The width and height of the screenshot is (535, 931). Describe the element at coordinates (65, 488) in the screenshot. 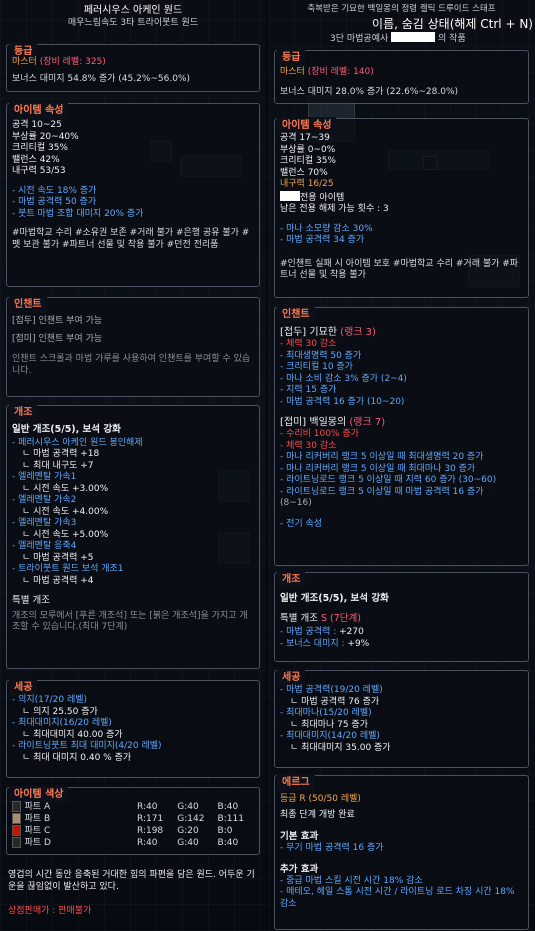

I see `reforge-line: ㄴ 시전 속도 +3.00%` at that location.